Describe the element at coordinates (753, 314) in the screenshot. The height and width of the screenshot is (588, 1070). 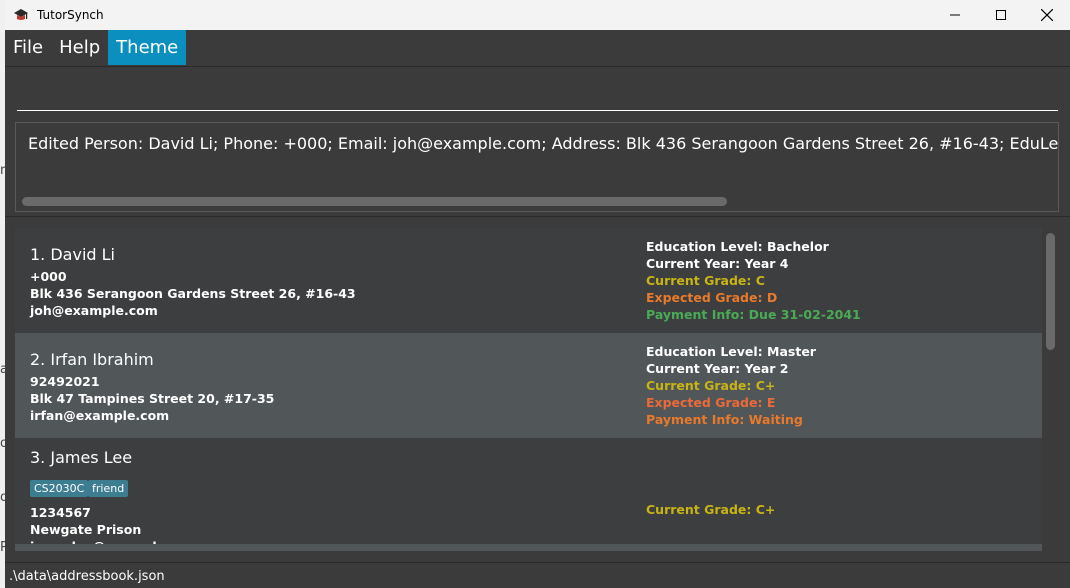
I see `payment-info: Payment Info: Due 31-02-2041` at that location.